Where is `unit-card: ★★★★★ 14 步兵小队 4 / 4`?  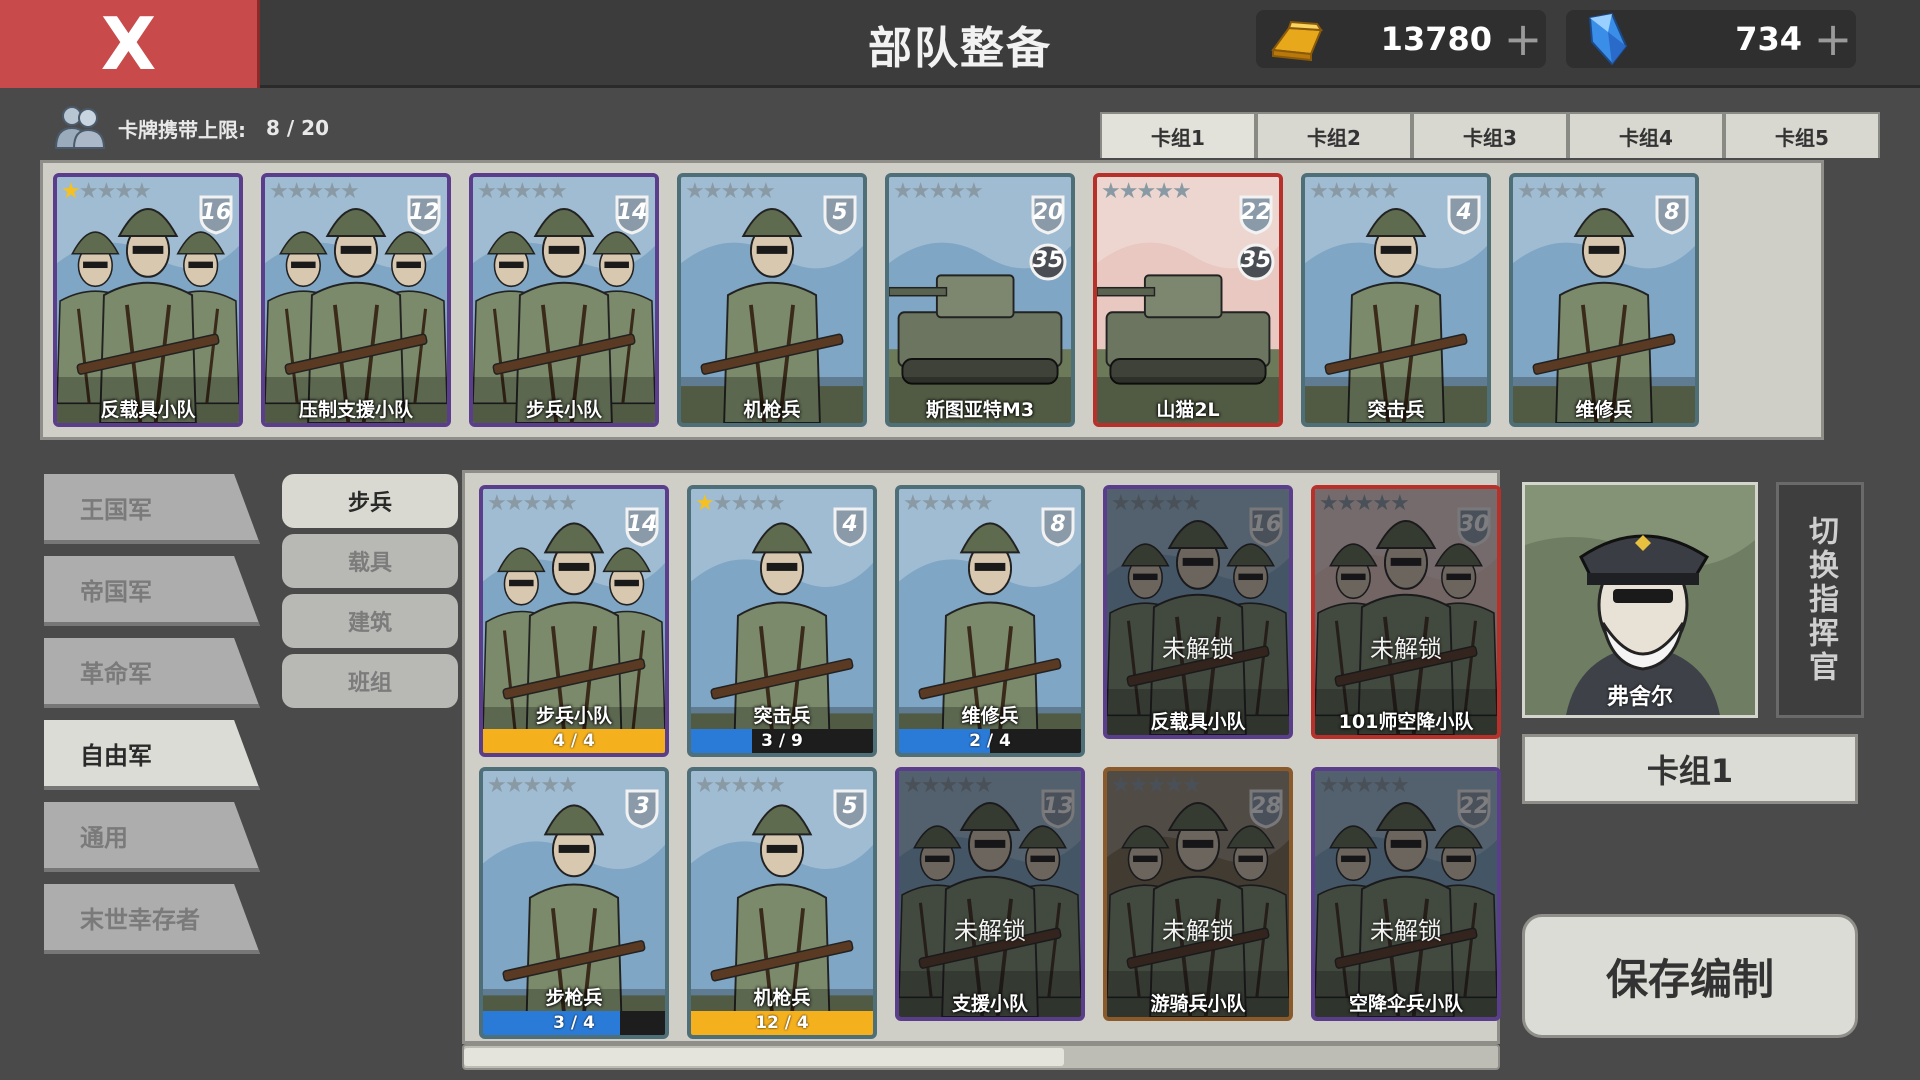 unit-card: ★★★★★ 14 步兵小队 4 / 4 is located at coordinates (574, 621).